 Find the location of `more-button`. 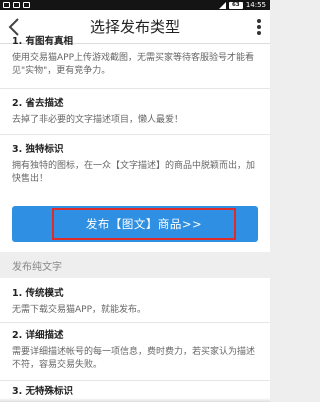

more-button is located at coordinates (259, 27).